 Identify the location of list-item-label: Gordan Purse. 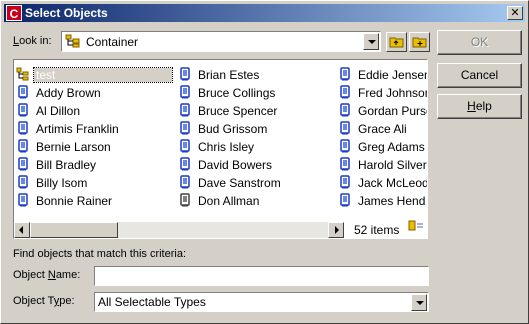
(393, 111).